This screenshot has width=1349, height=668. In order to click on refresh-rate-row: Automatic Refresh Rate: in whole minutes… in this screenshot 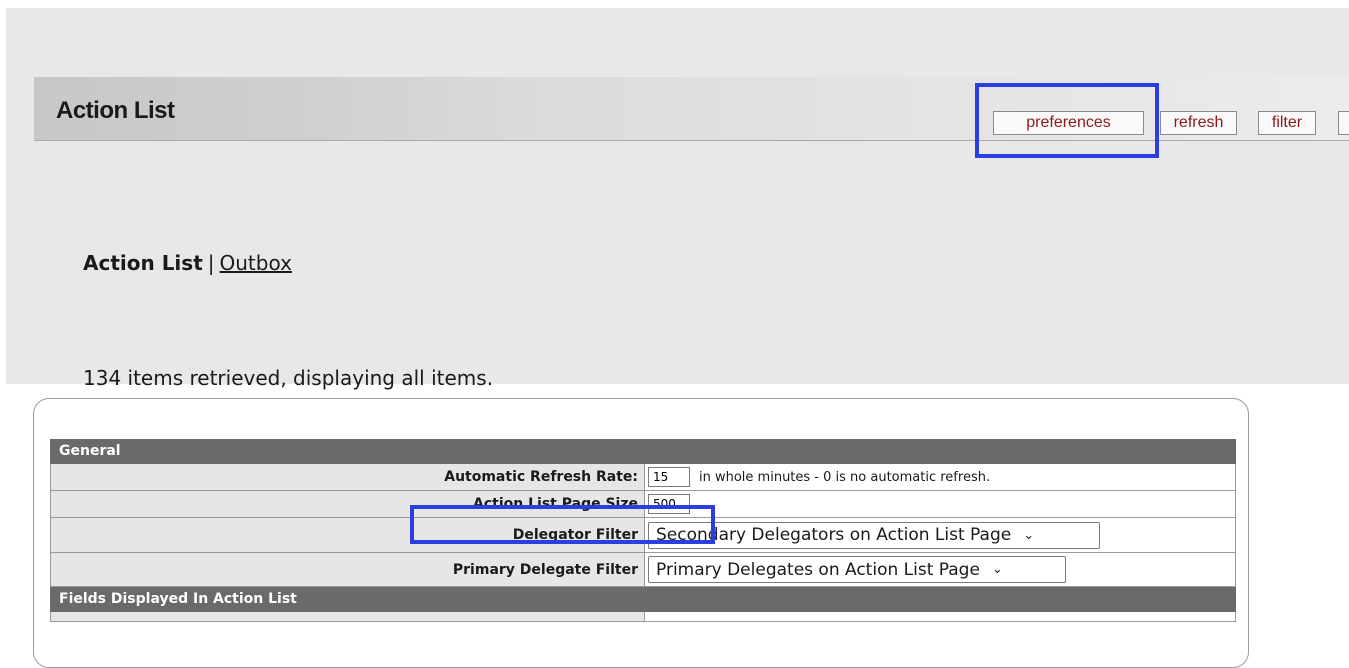, I will do `click(643, 477)`.